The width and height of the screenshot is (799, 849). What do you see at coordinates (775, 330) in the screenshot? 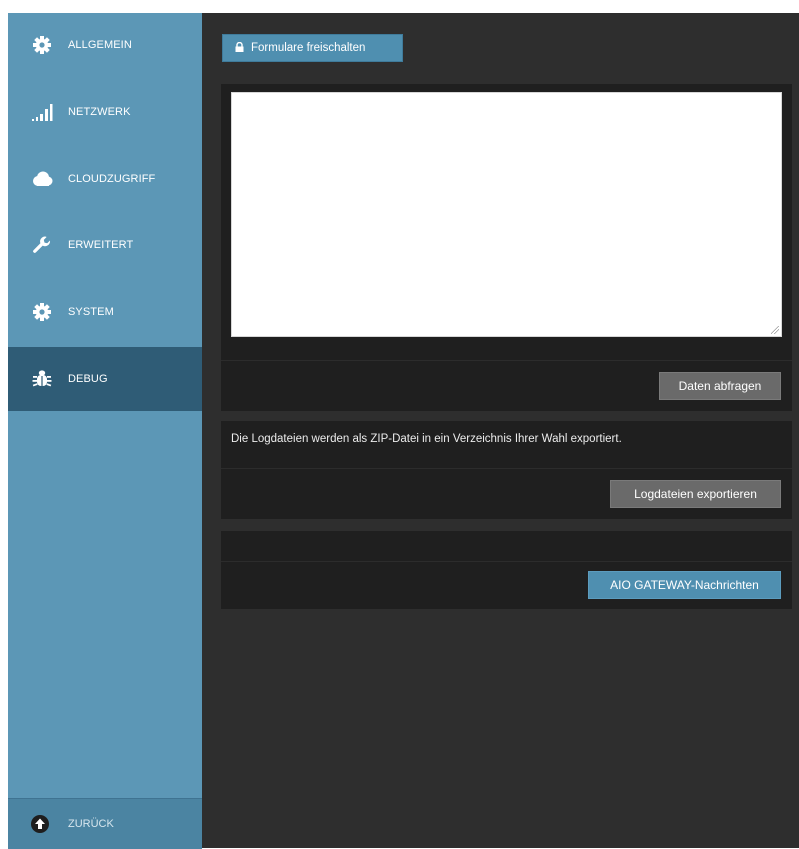
I see `resize-handle` at bounding box center [775, 330].